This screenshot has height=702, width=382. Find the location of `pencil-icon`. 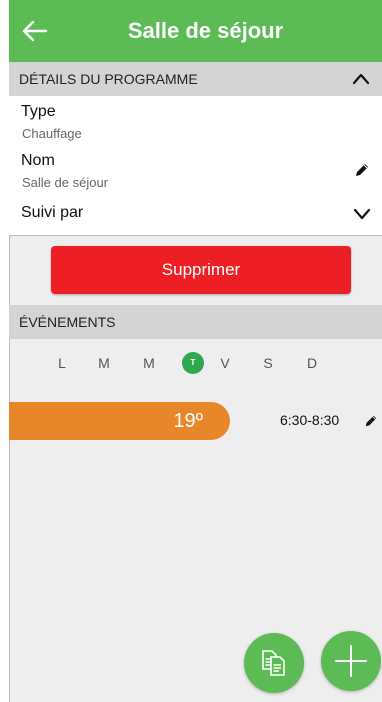

pencil-icon is located at coordinates (362, 170).